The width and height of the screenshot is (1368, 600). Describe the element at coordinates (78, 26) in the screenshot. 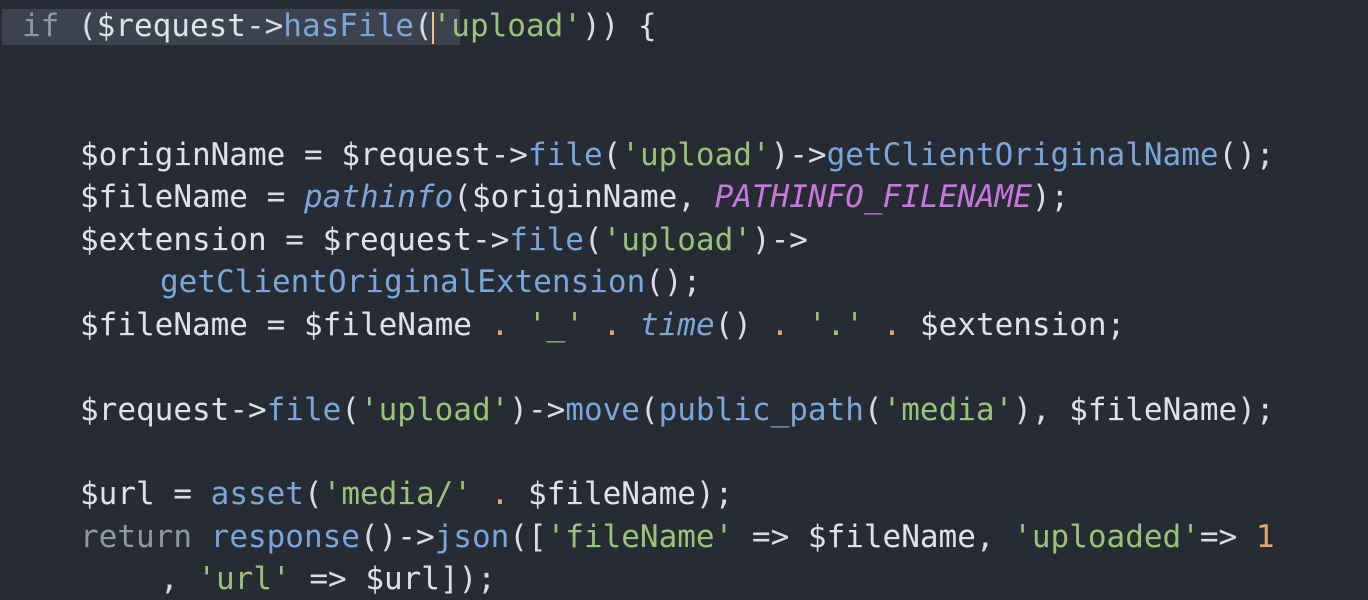

I see `punctuation: (` at that location.